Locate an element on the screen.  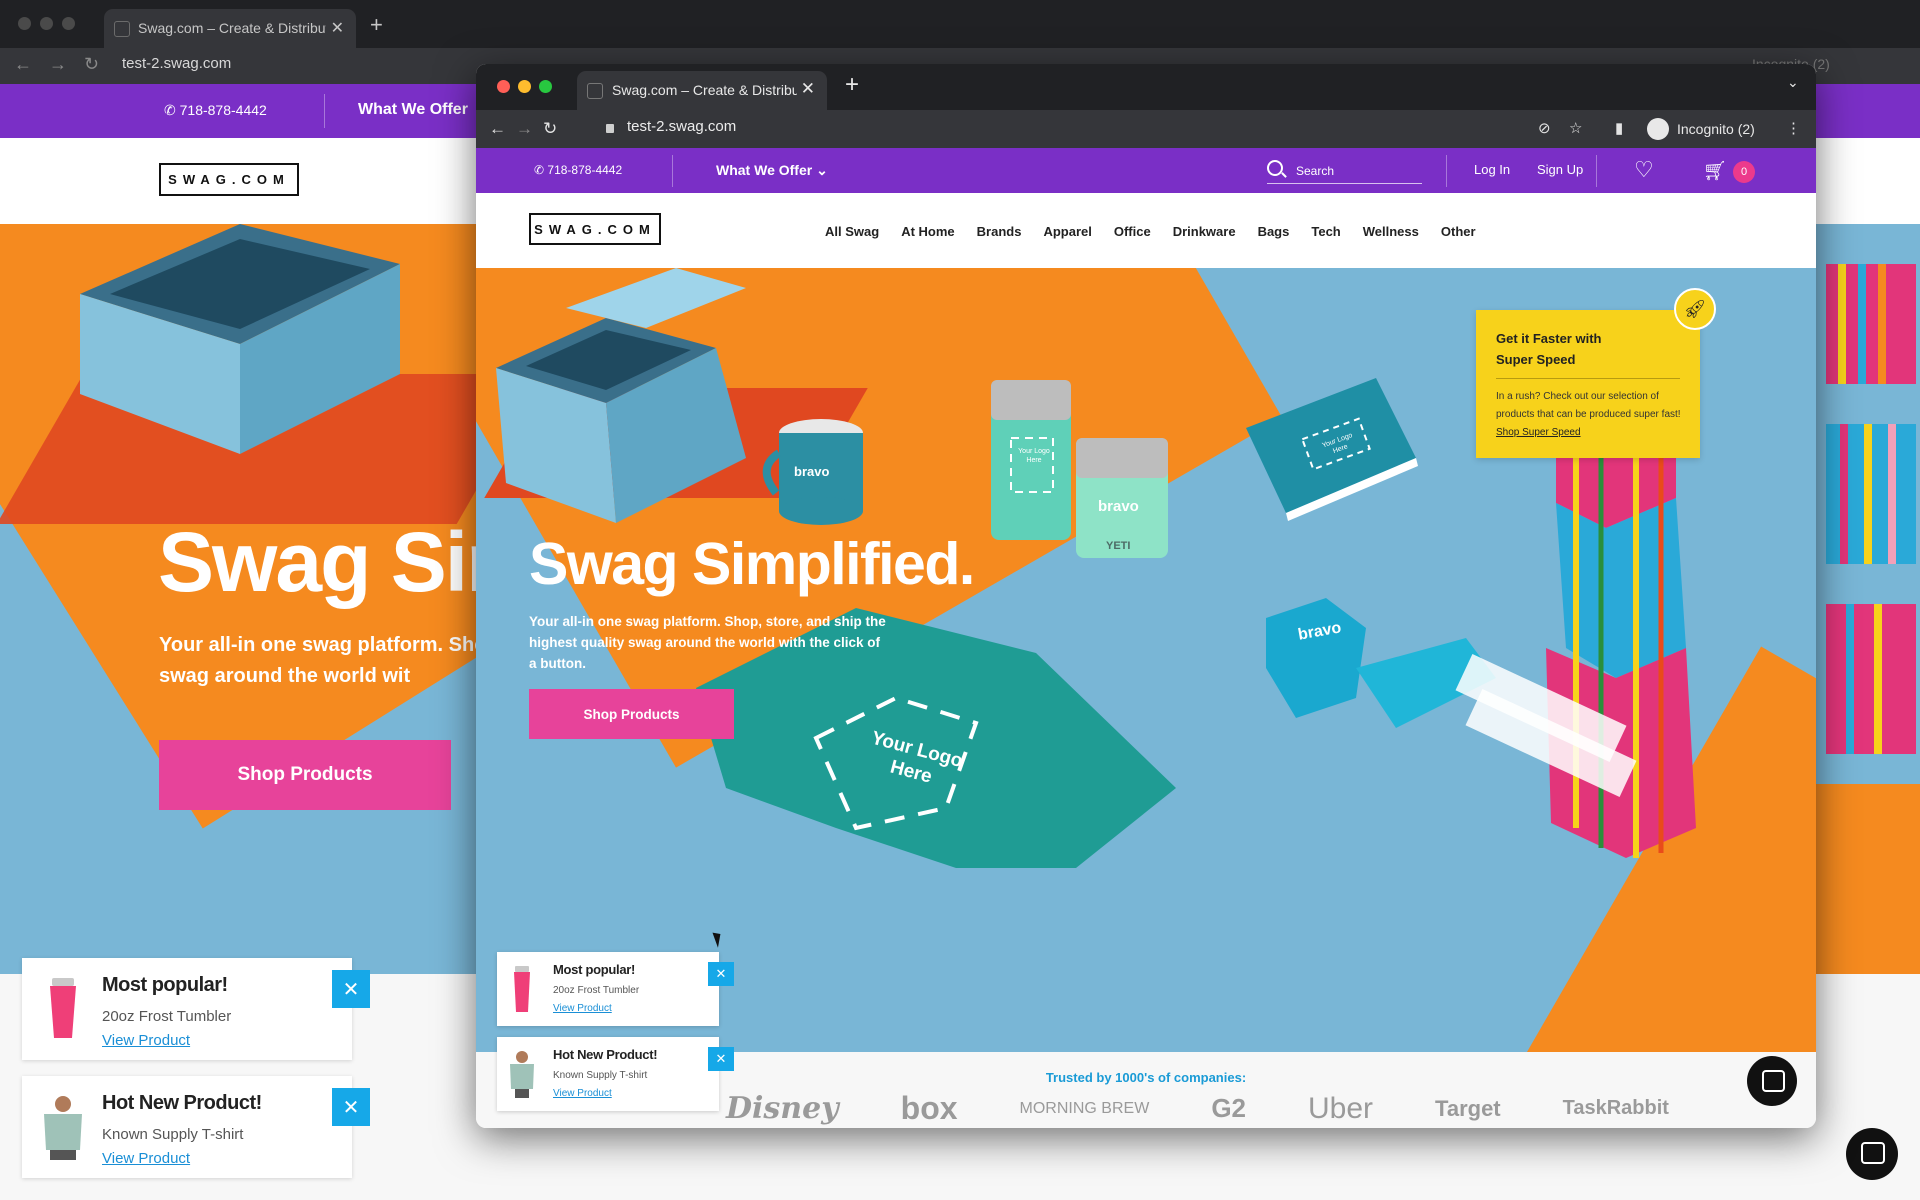
tumbler-thumbnail is located at coordinates (63, 1008).